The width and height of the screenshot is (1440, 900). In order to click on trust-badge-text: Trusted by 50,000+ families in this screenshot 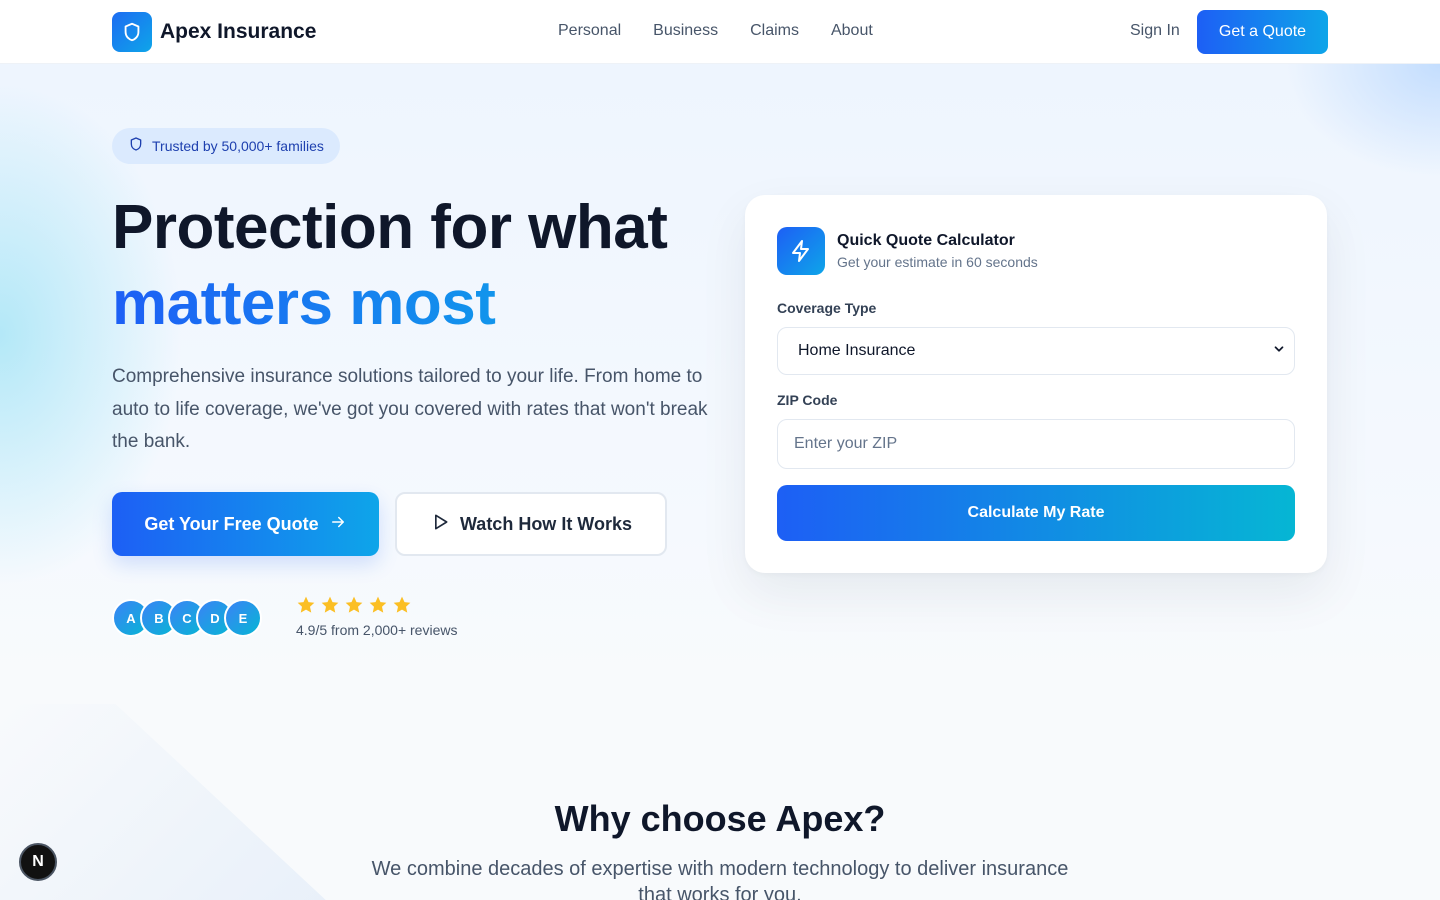, I will do `click(238, 146)`.